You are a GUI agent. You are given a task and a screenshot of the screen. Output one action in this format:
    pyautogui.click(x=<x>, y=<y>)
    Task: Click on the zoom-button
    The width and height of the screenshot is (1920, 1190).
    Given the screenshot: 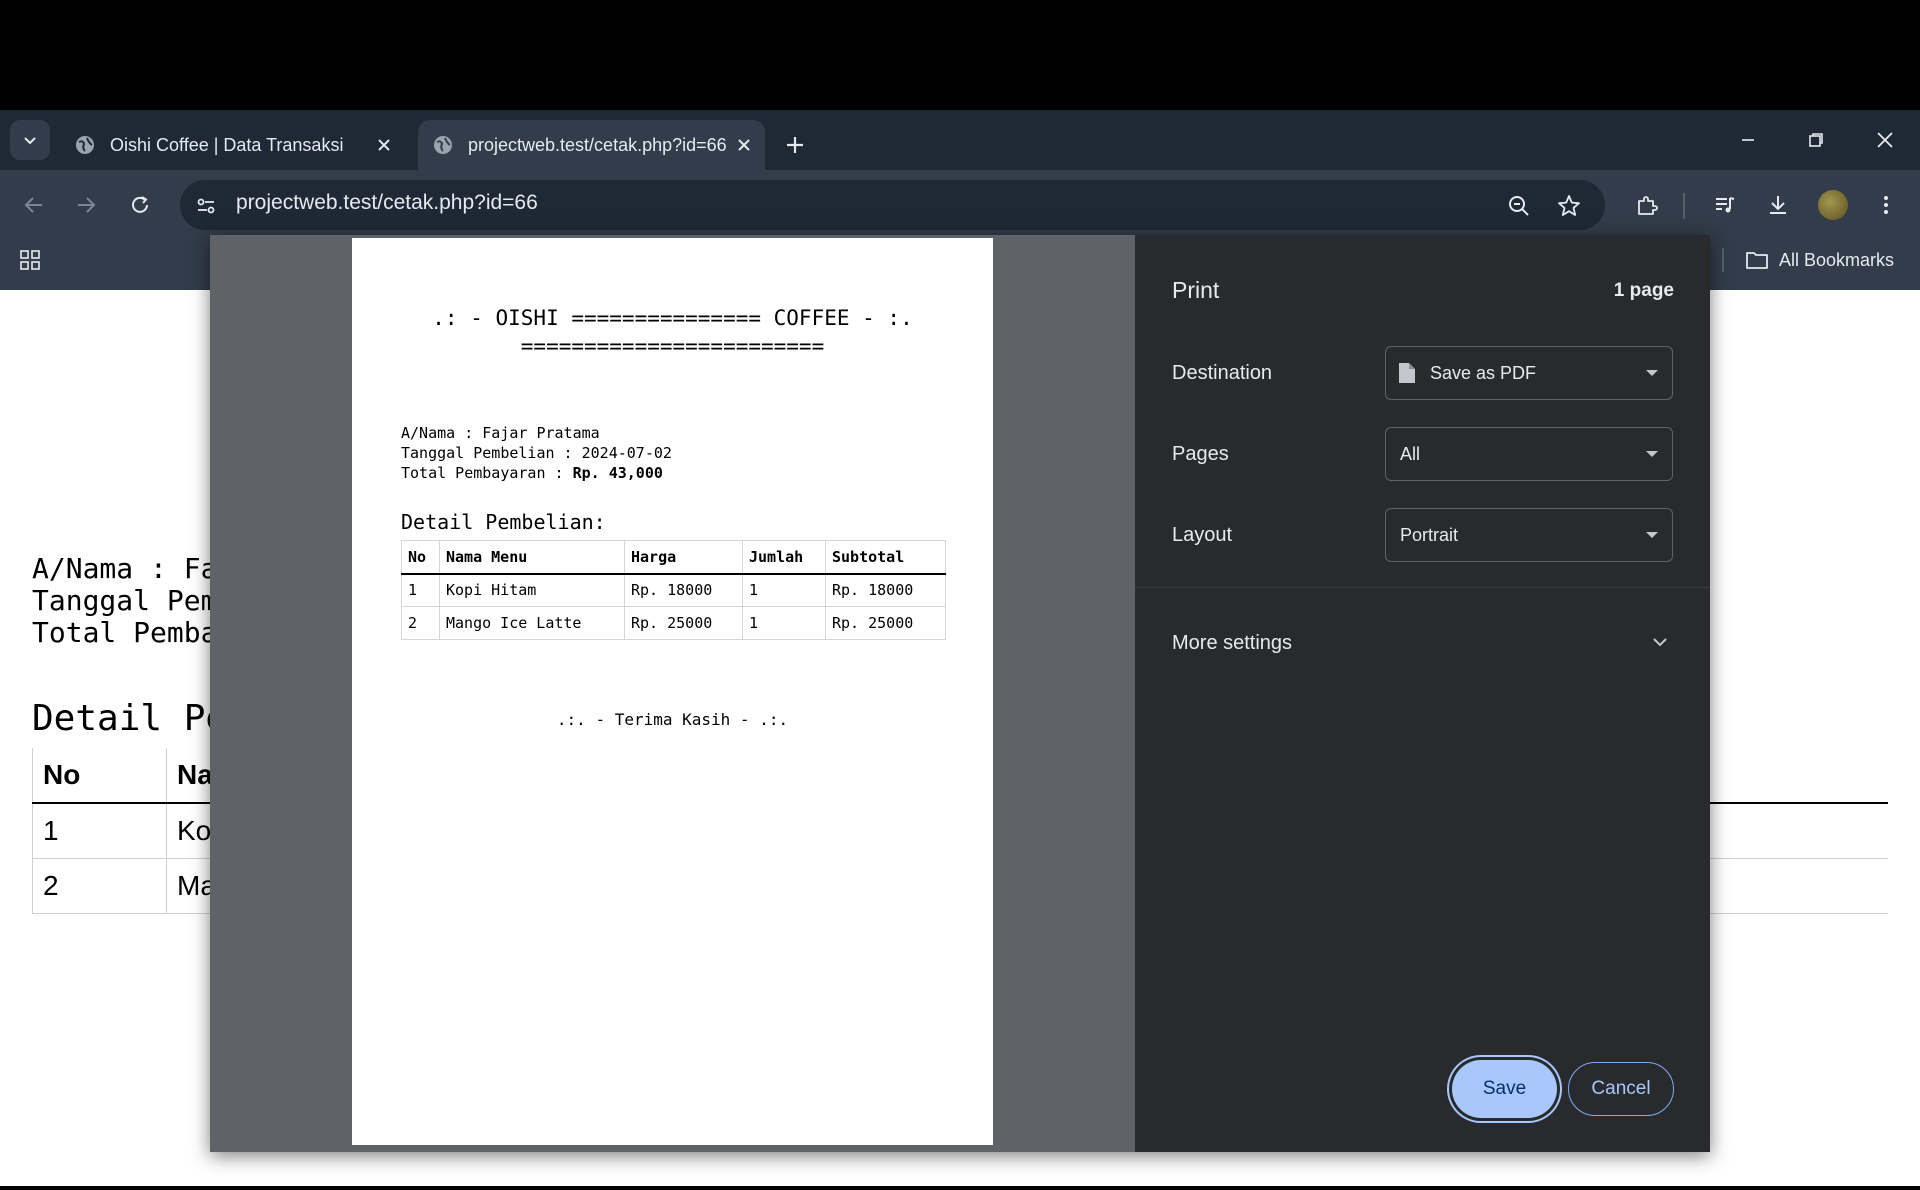 What is the action you would take?
    pyautogui.click(x=1519, y=206)
    